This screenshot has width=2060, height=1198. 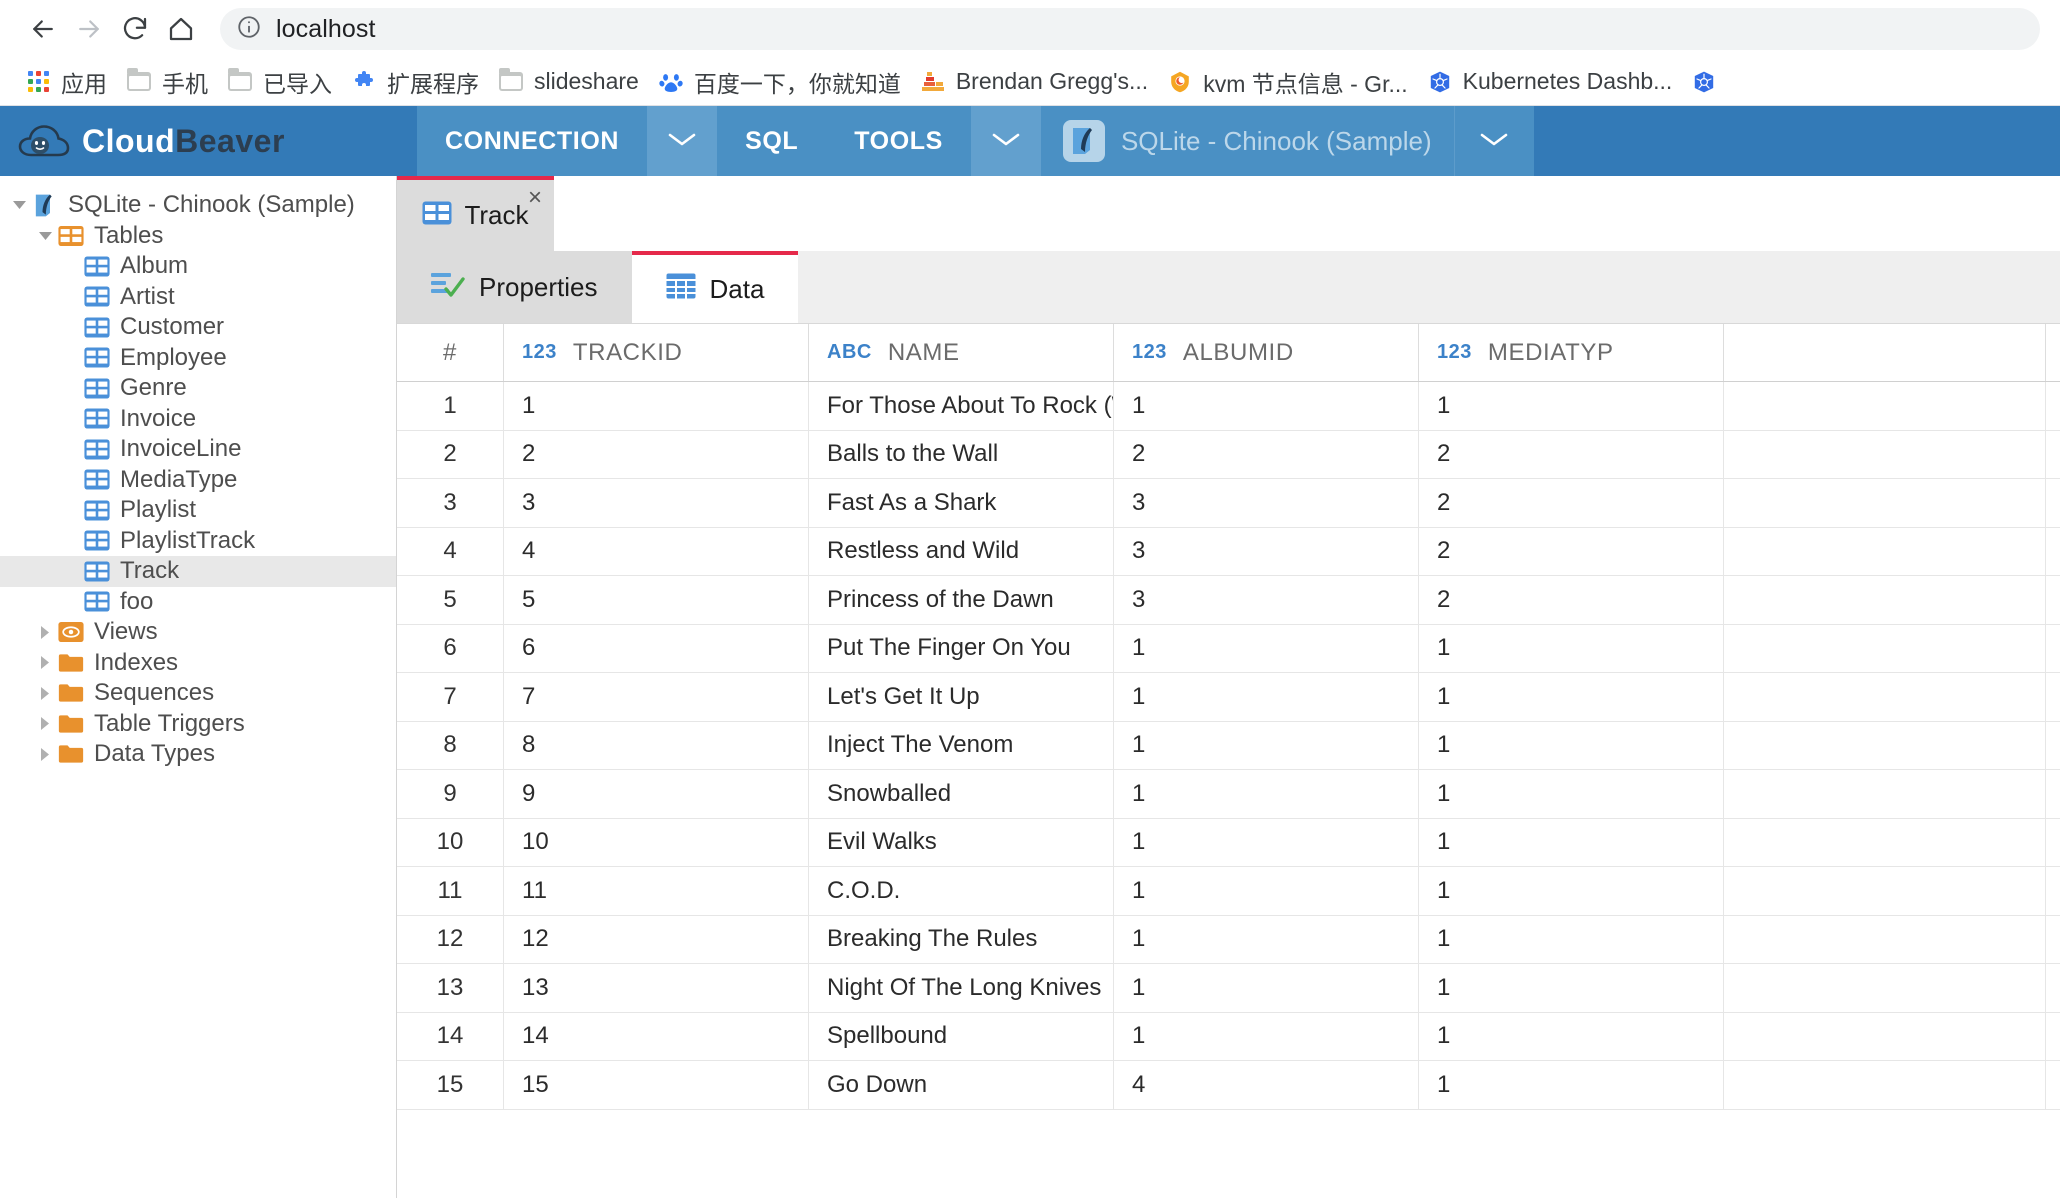 I want to click on cell-trackid: 4, so click(x=656, y=551).